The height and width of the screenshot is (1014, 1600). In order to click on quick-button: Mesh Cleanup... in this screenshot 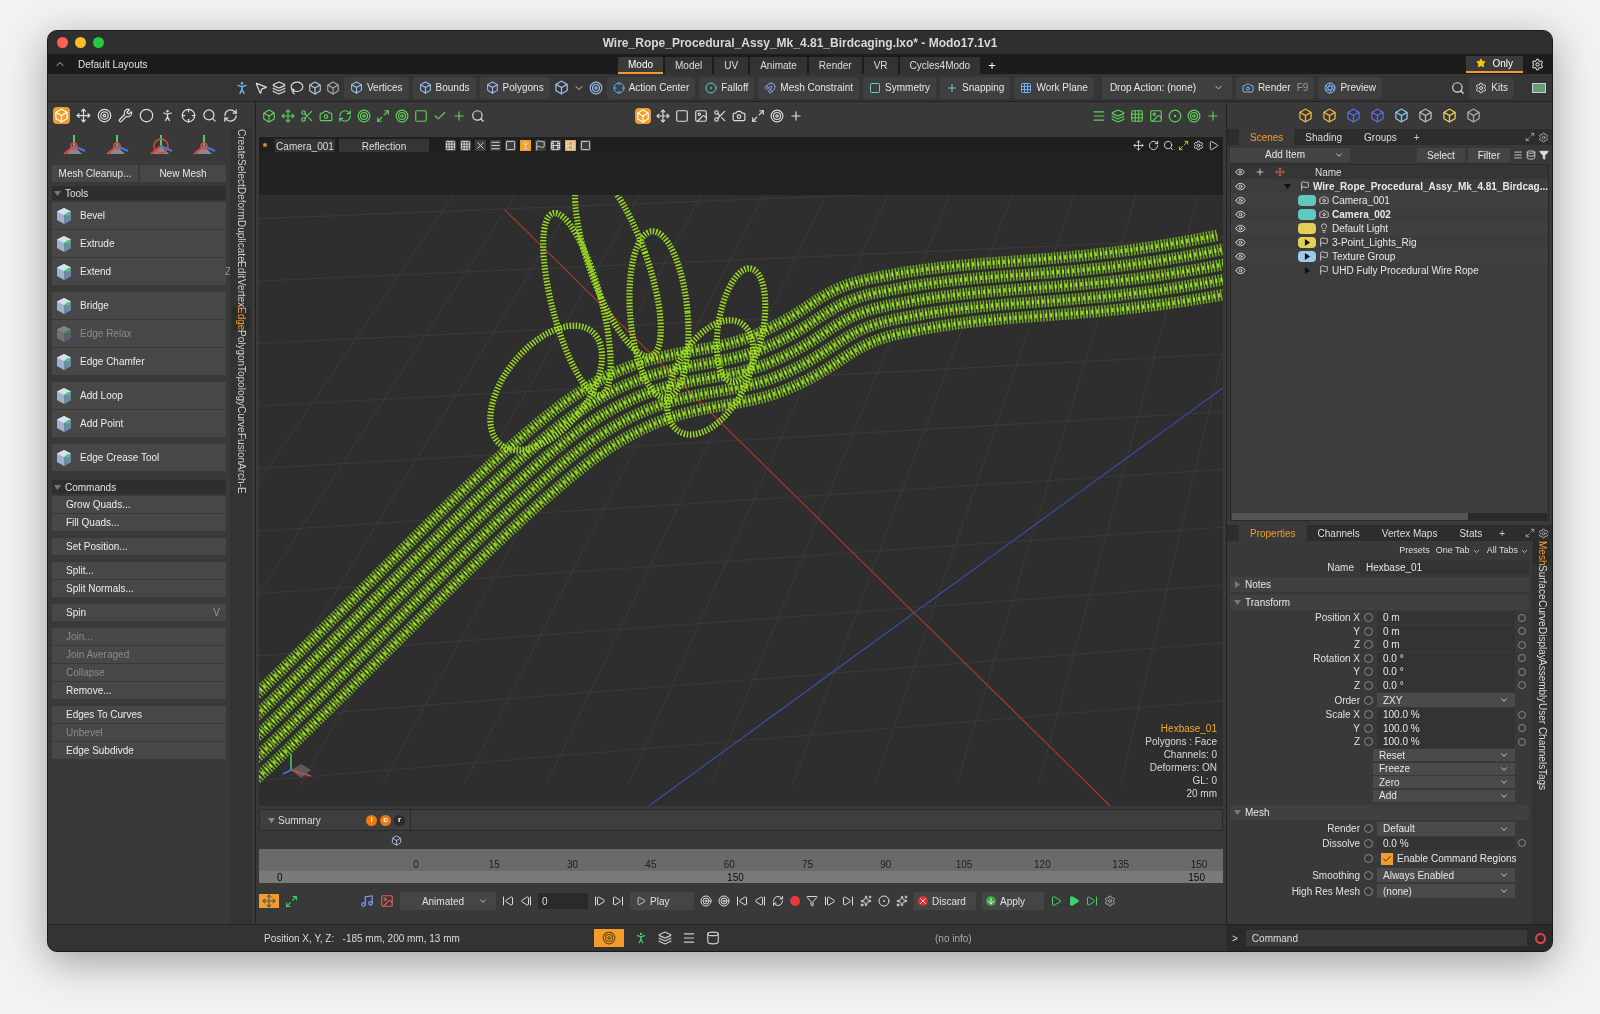, I will do `click(95, 173)`.